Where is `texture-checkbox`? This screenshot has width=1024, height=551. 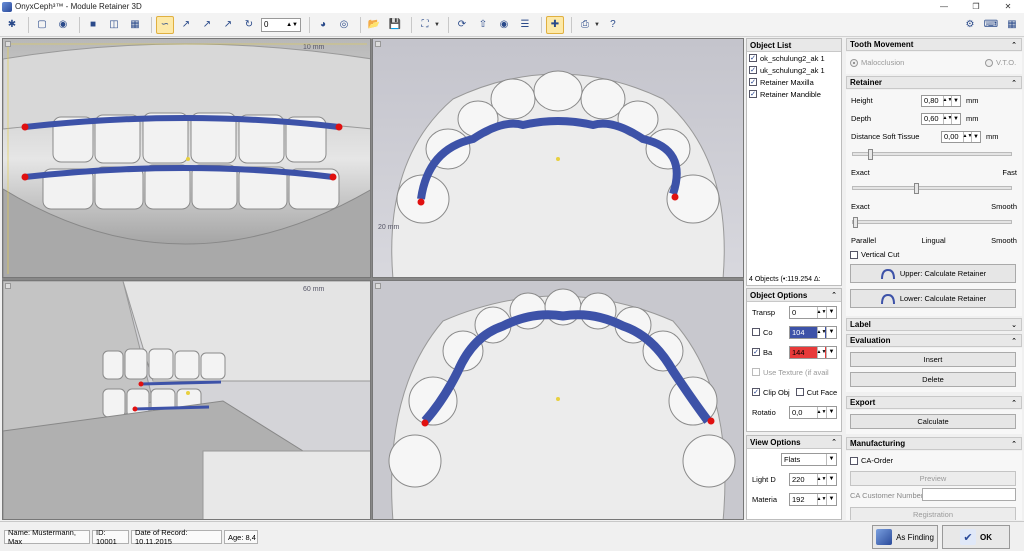
texture-checkbox is located at coordinates (756, 372).